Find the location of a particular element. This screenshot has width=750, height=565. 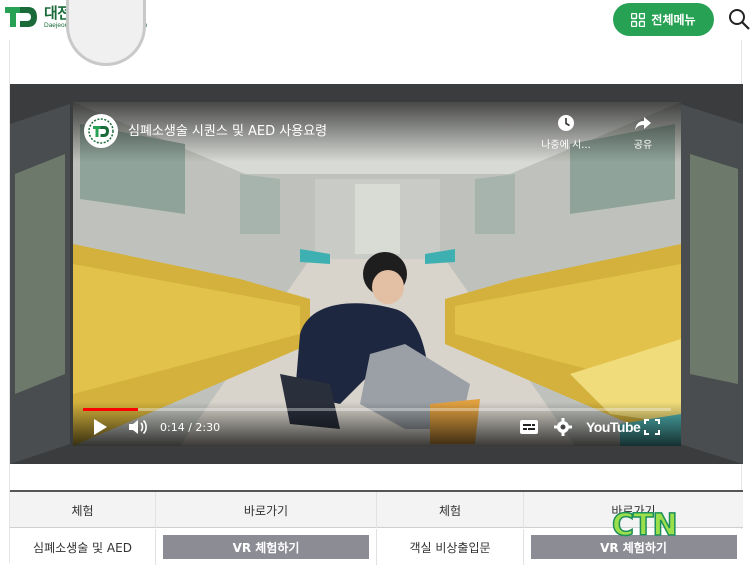

subtitles-button is located at coordinates (529, 427).